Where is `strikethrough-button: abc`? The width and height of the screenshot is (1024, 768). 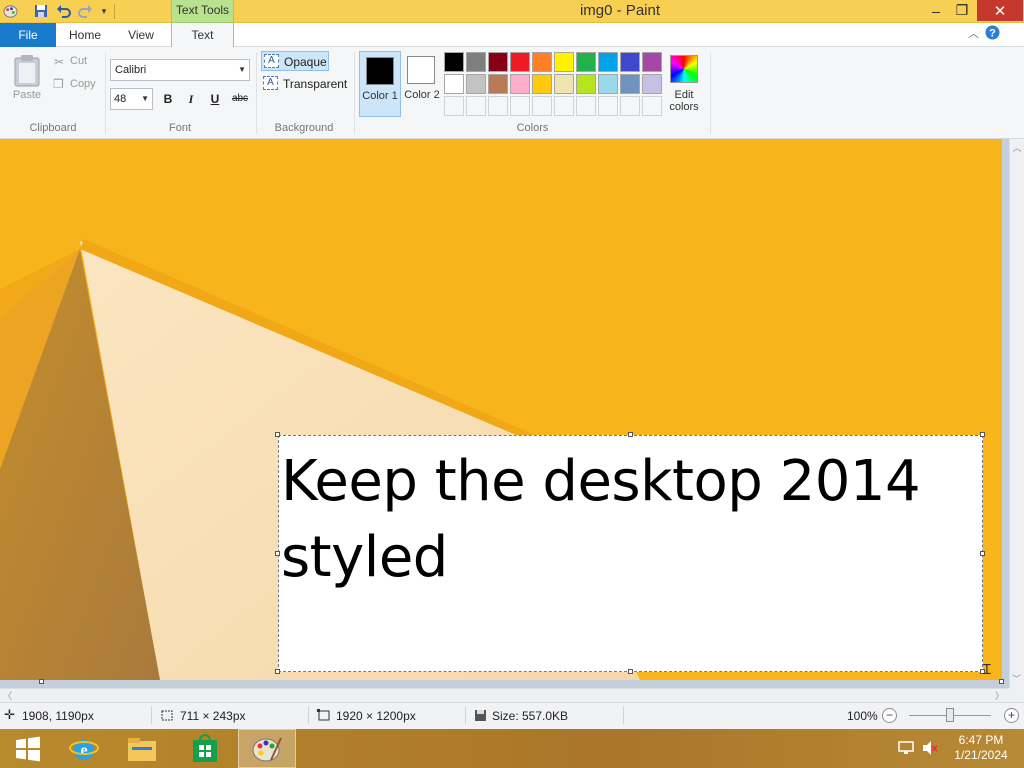
strikethrough-button: abc is located at coordinates (240, 99).